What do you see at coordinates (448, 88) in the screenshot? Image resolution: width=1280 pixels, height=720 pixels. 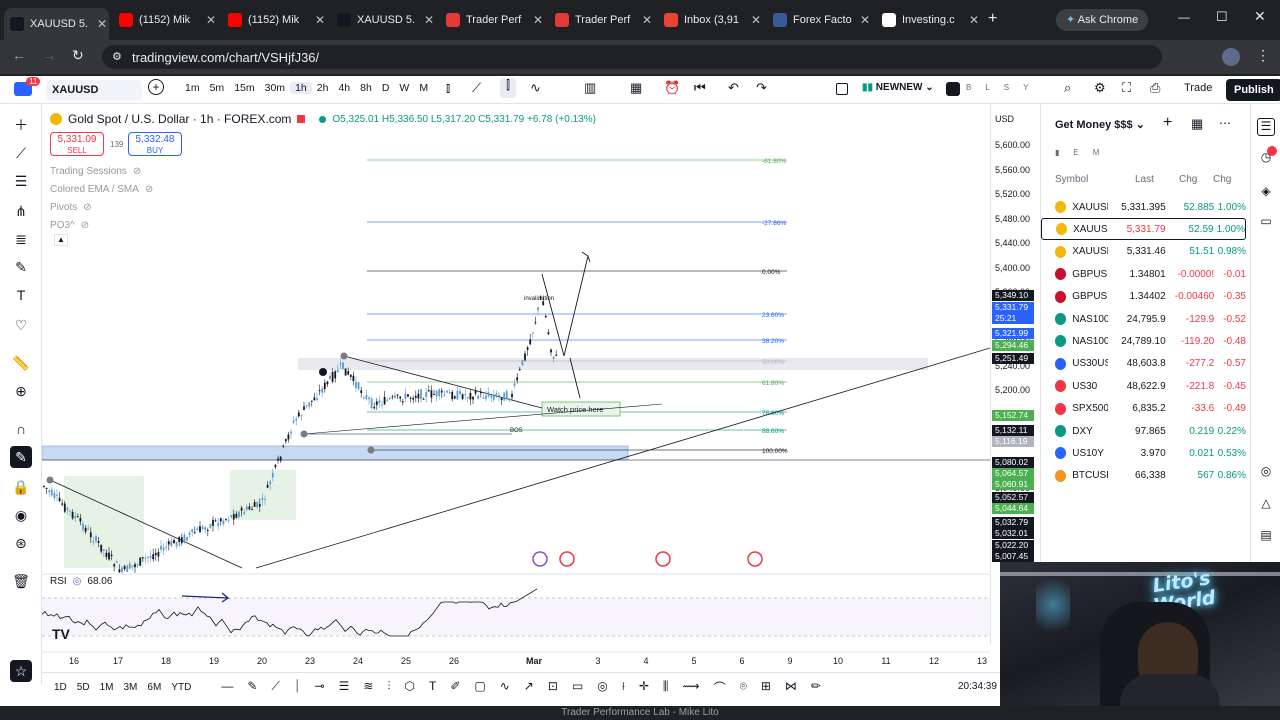 I see `candle-type-icon: ⫾` at bounding box center [448, 88].